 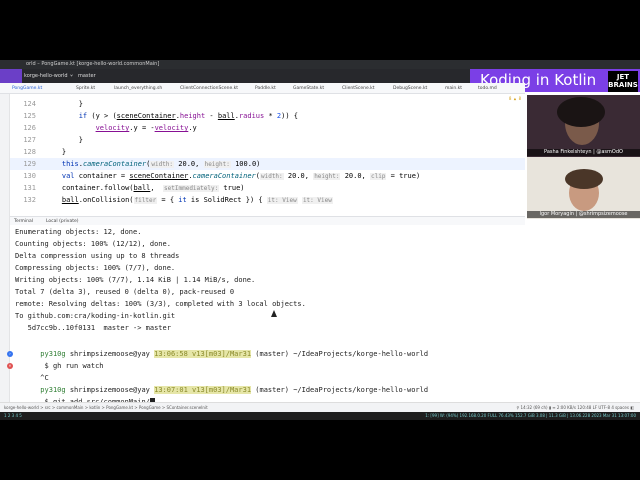 What do you see at coordinates (10, 354) in the screenshot?
I see `command-marker-icon: ›` at bounding box center [10, 354].